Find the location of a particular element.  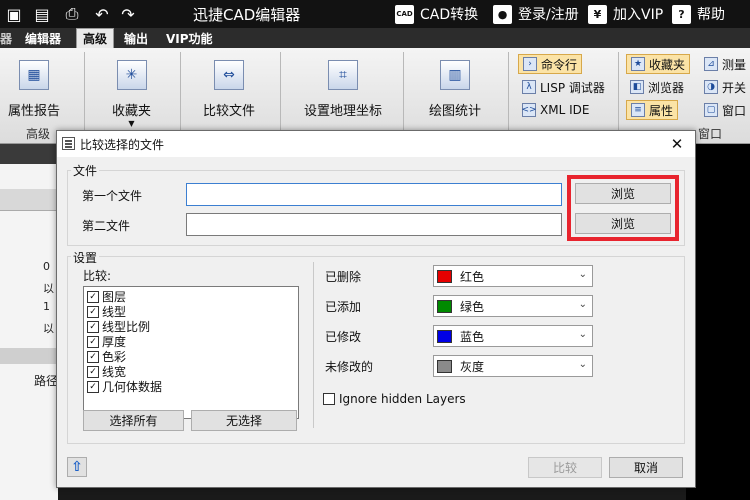

redo-icon: ↷ is located at coordinates (128, 14).